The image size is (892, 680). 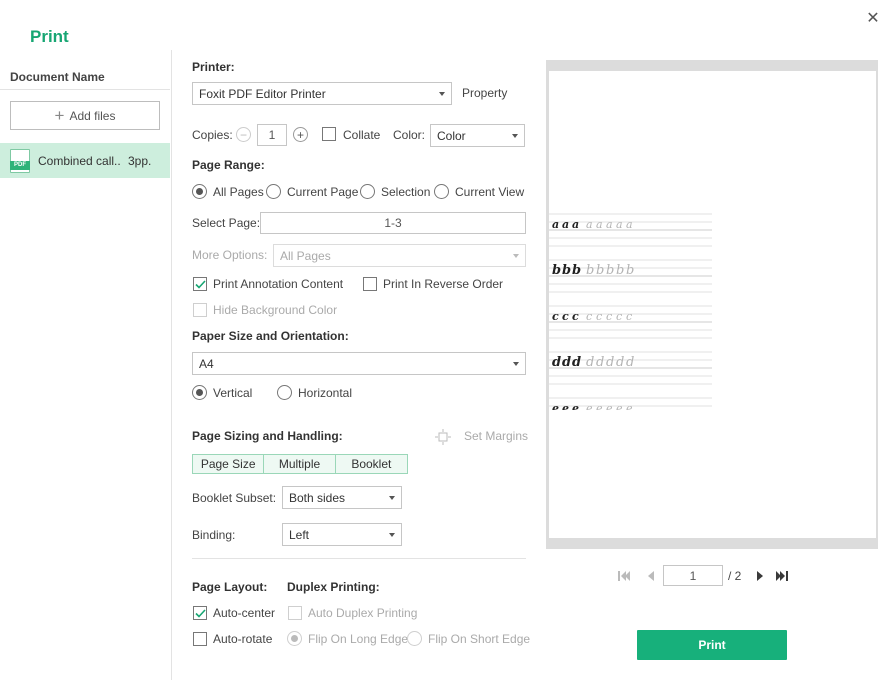 I want to click on select-page-value: 1-3, so click(x=393, y=223).